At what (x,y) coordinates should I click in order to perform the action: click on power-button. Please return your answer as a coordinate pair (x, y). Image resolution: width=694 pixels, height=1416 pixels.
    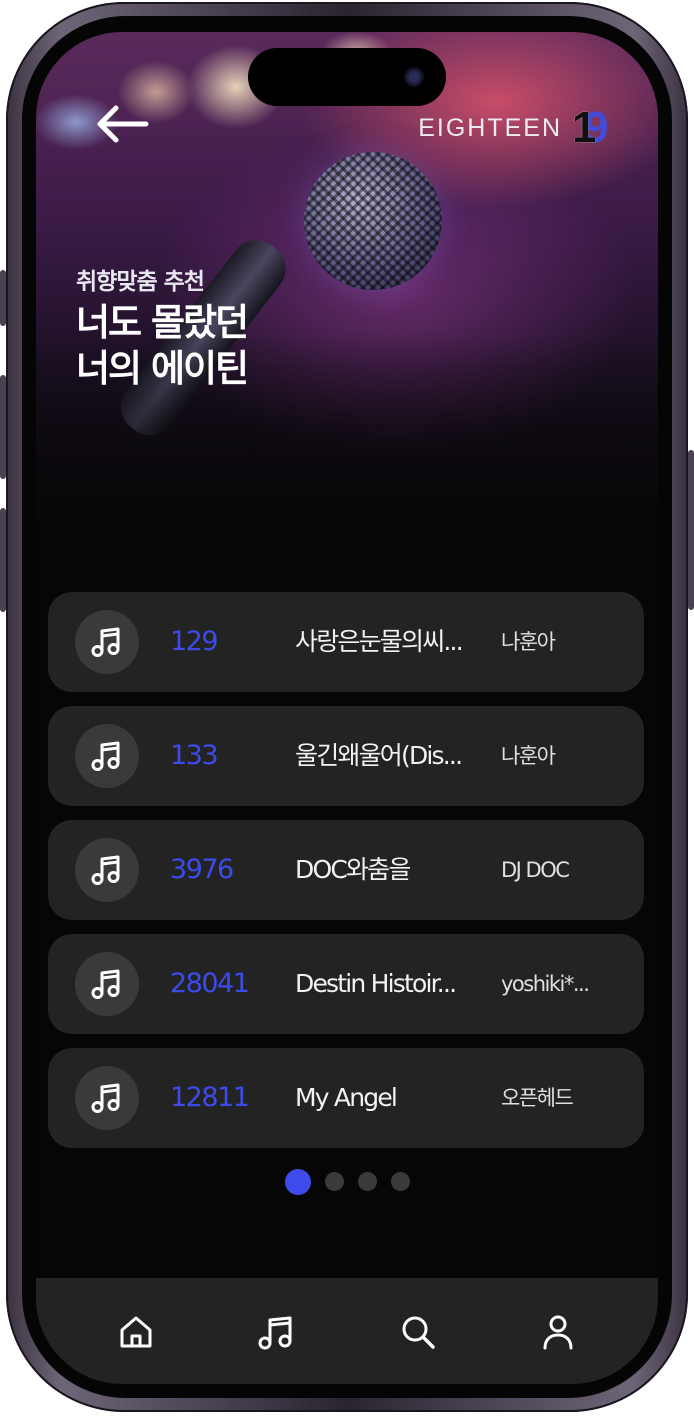
    Looking at the image, I should click on (691, 530).